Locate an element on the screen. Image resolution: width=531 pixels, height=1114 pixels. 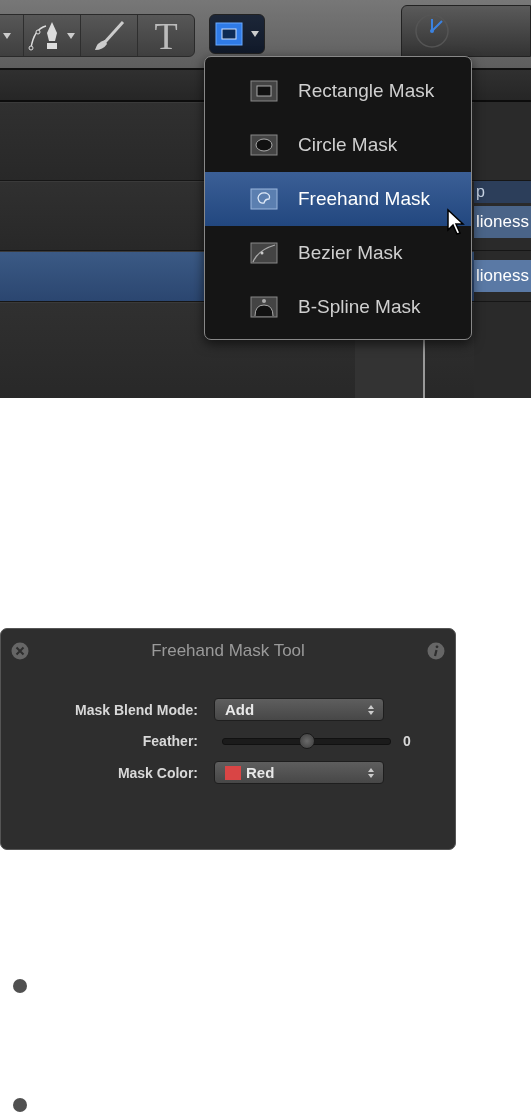
slider-value: 0 is located at coordinates (407, 741).